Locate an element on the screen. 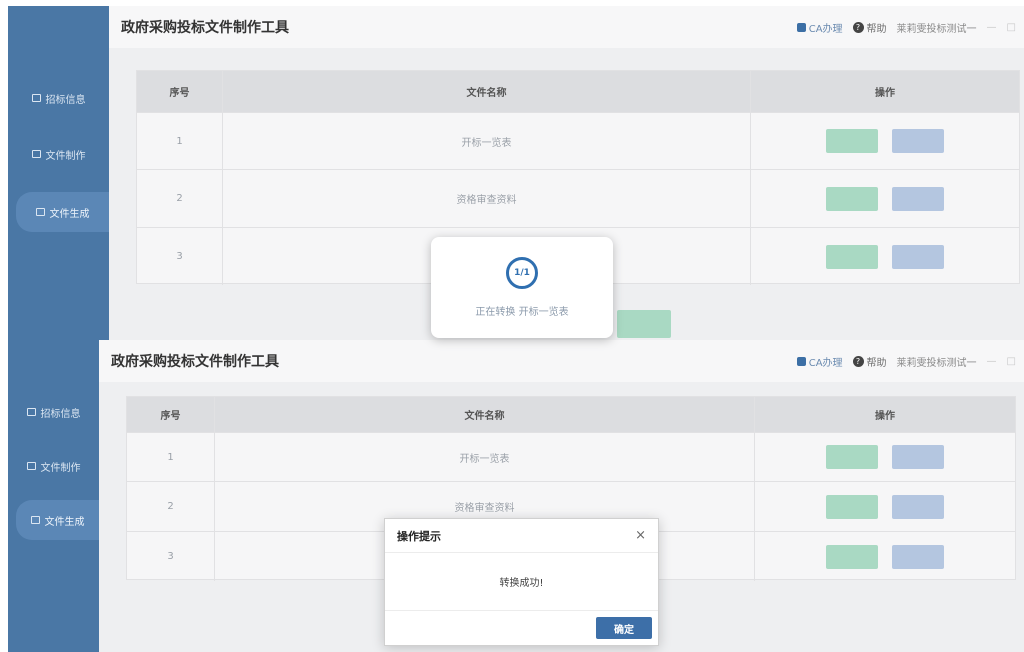 This screenshot has width=1024, height=652. conversion-progress-modal: 1/1 正在转换 开标一览表 is located at coordinates (522, 287).